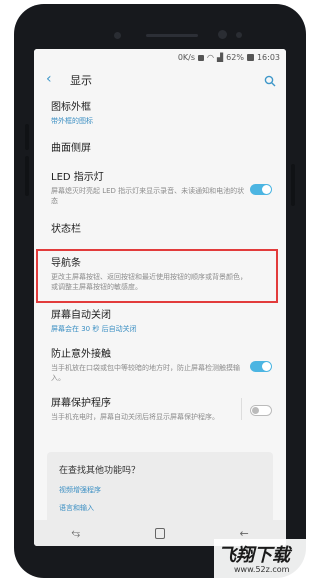 Image resolution: width=321 pixels, height=582 pixels. Describe the element at coordinates (71, 107) in the screenshot. I see `setting-title: 图标外框` at that location.